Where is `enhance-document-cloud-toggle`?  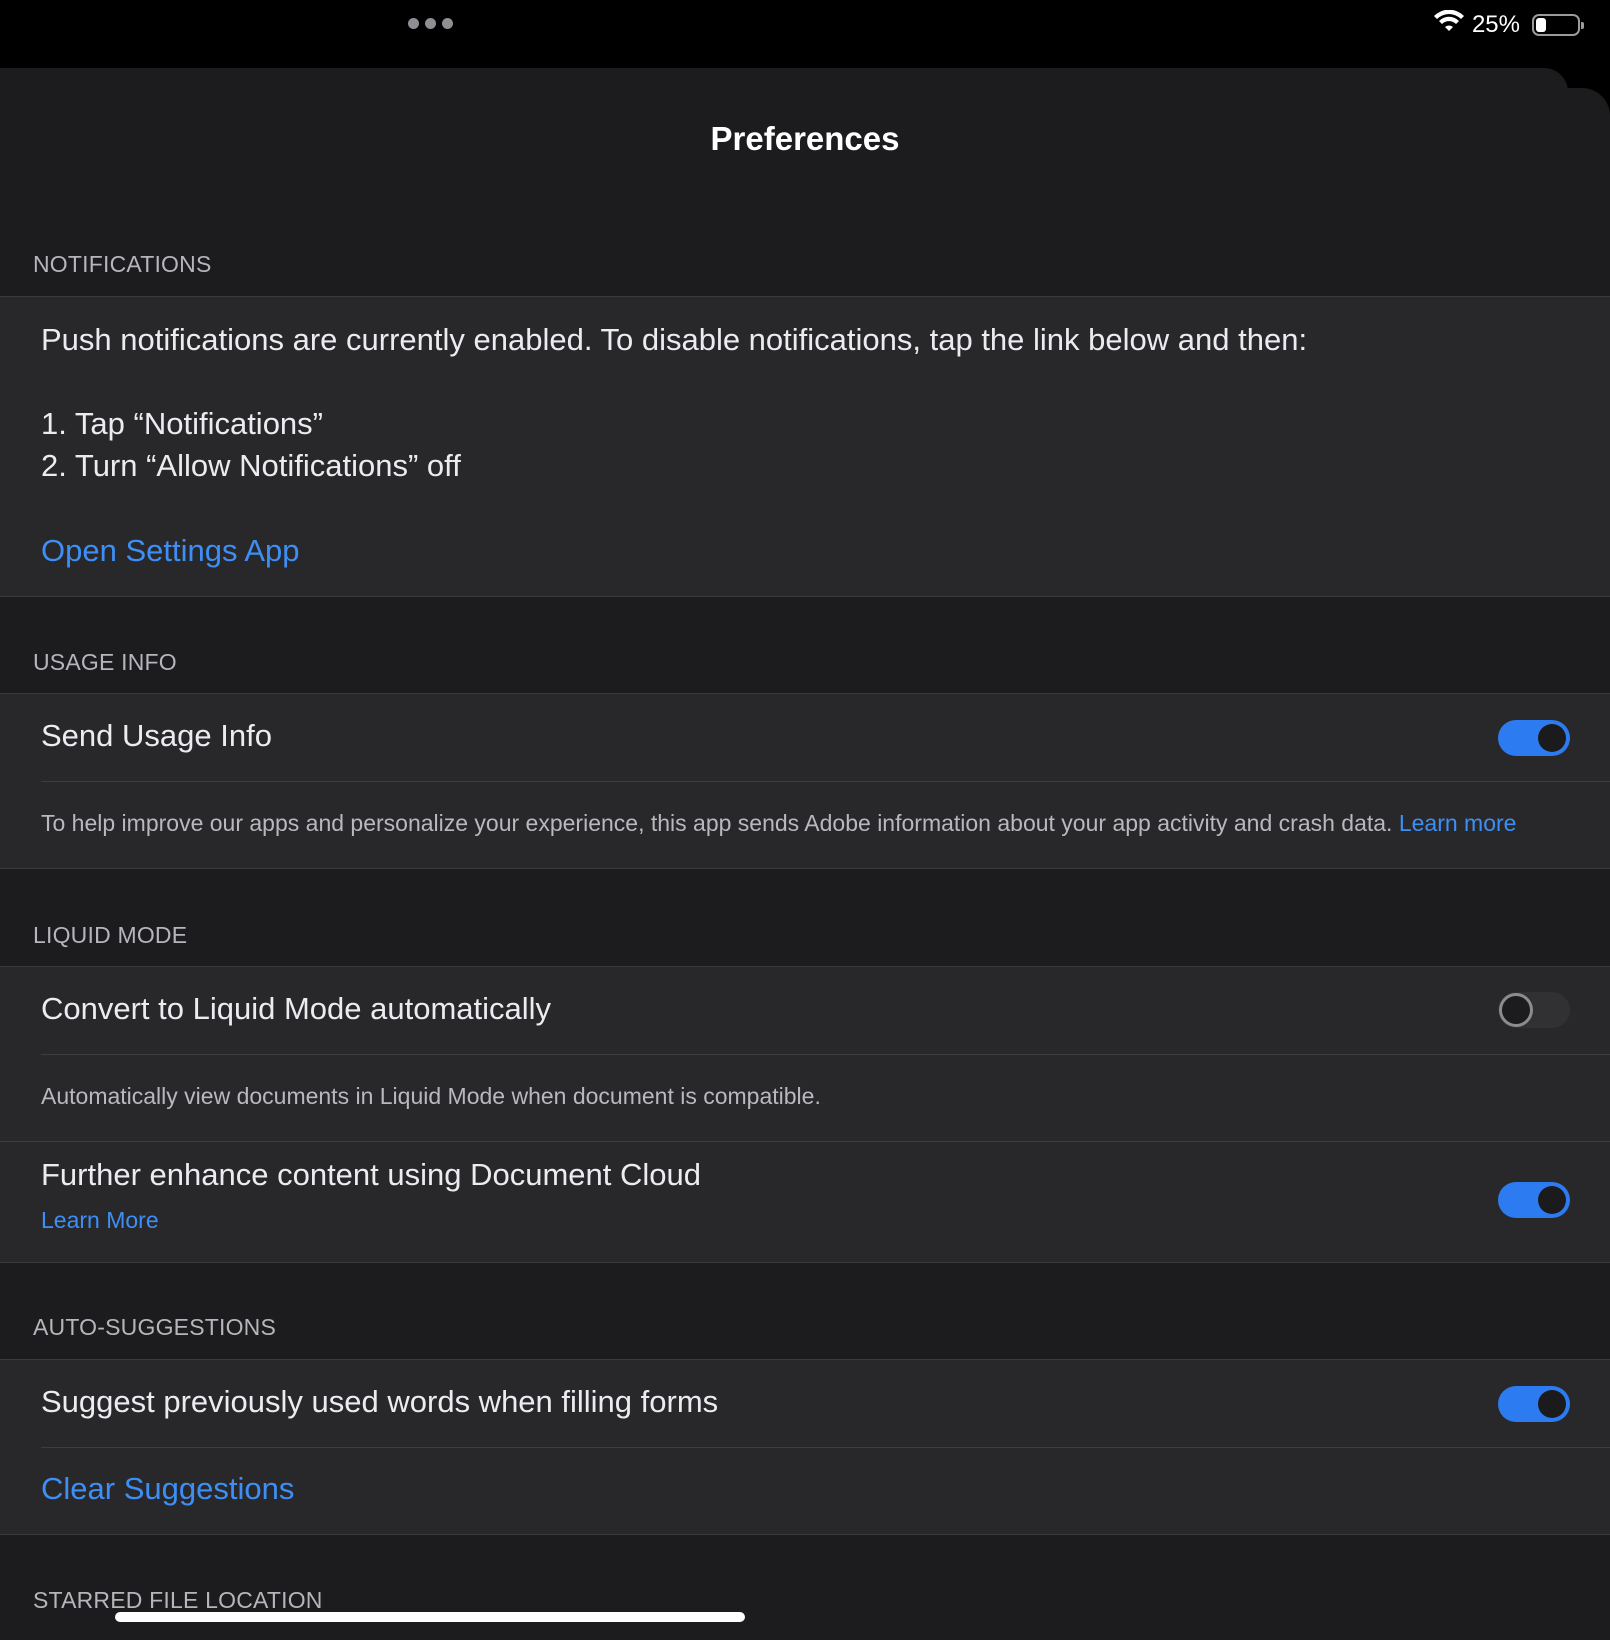 enhance-document-cloud-toggle is located at coordinates (1534, 1200).